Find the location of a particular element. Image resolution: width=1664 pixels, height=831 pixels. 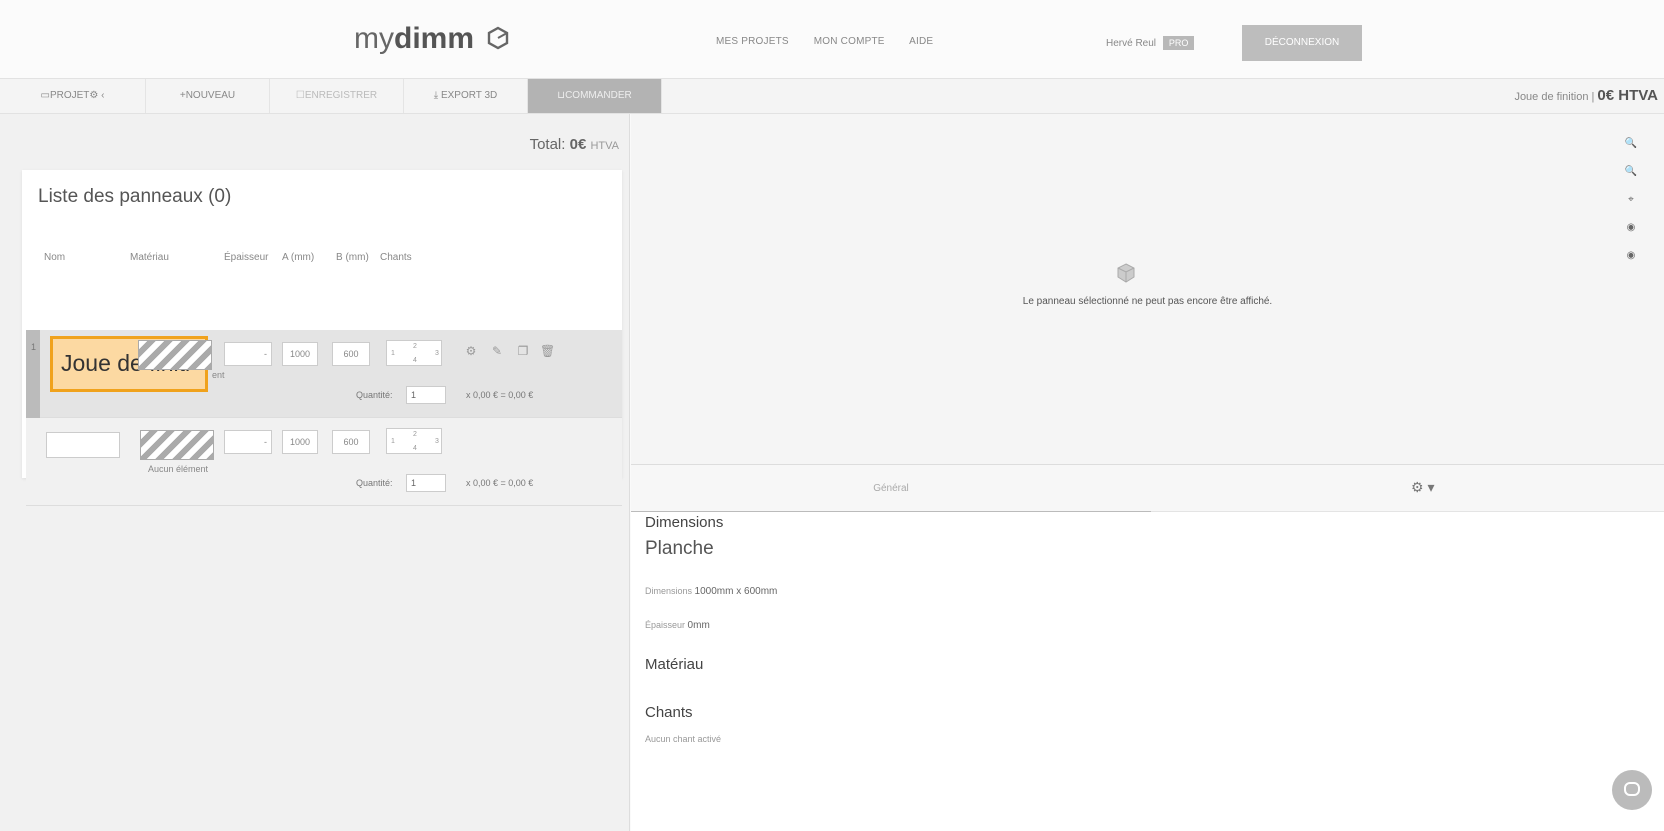

user-info: Hervé Reul PRO is located at coordinates (1150, 43).